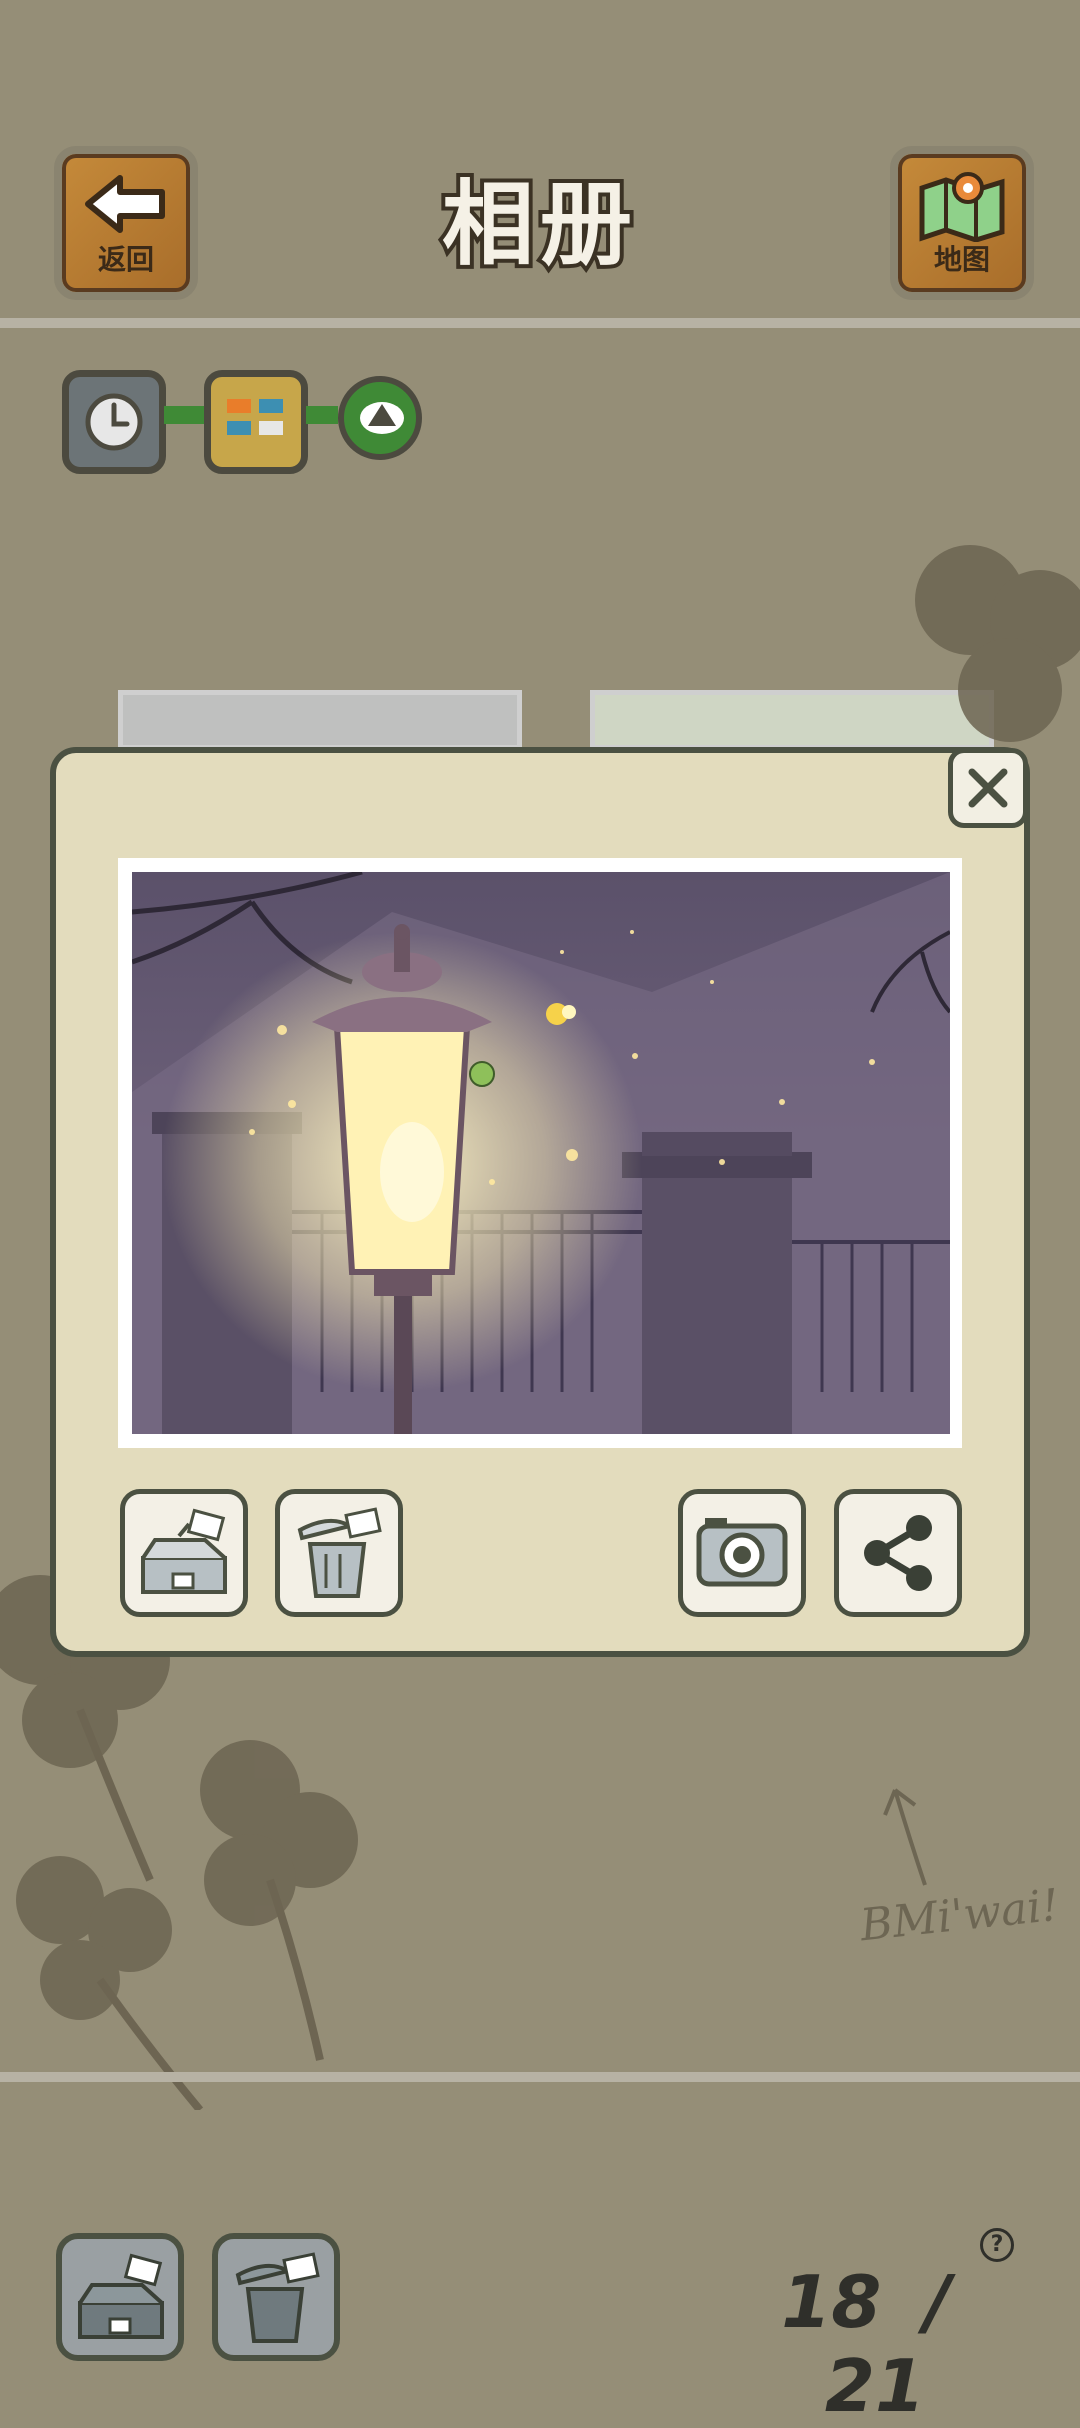 The height and width of the screenshot is (2428, 1080). Describe the element at coordinates (540, 2077) in the screenshot. I see `footer-divider` at that location.